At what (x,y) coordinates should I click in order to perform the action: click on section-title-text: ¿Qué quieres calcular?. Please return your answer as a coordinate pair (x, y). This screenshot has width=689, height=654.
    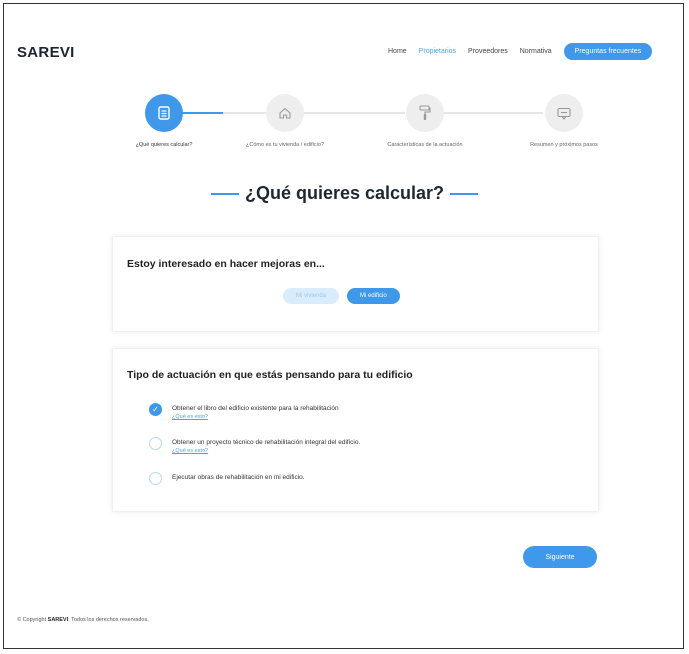
    Looking at the image, I should click on (344, 193).